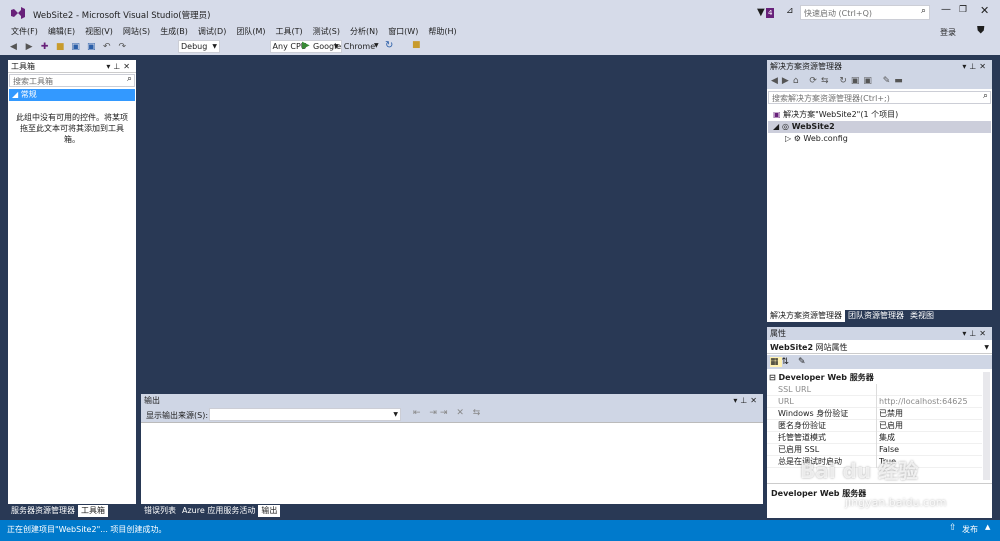 The image size is (1000, 541). Describe the element at coordinates (24, 32) in the screenshot. I see `menu-item: 文件(F)` at that location.